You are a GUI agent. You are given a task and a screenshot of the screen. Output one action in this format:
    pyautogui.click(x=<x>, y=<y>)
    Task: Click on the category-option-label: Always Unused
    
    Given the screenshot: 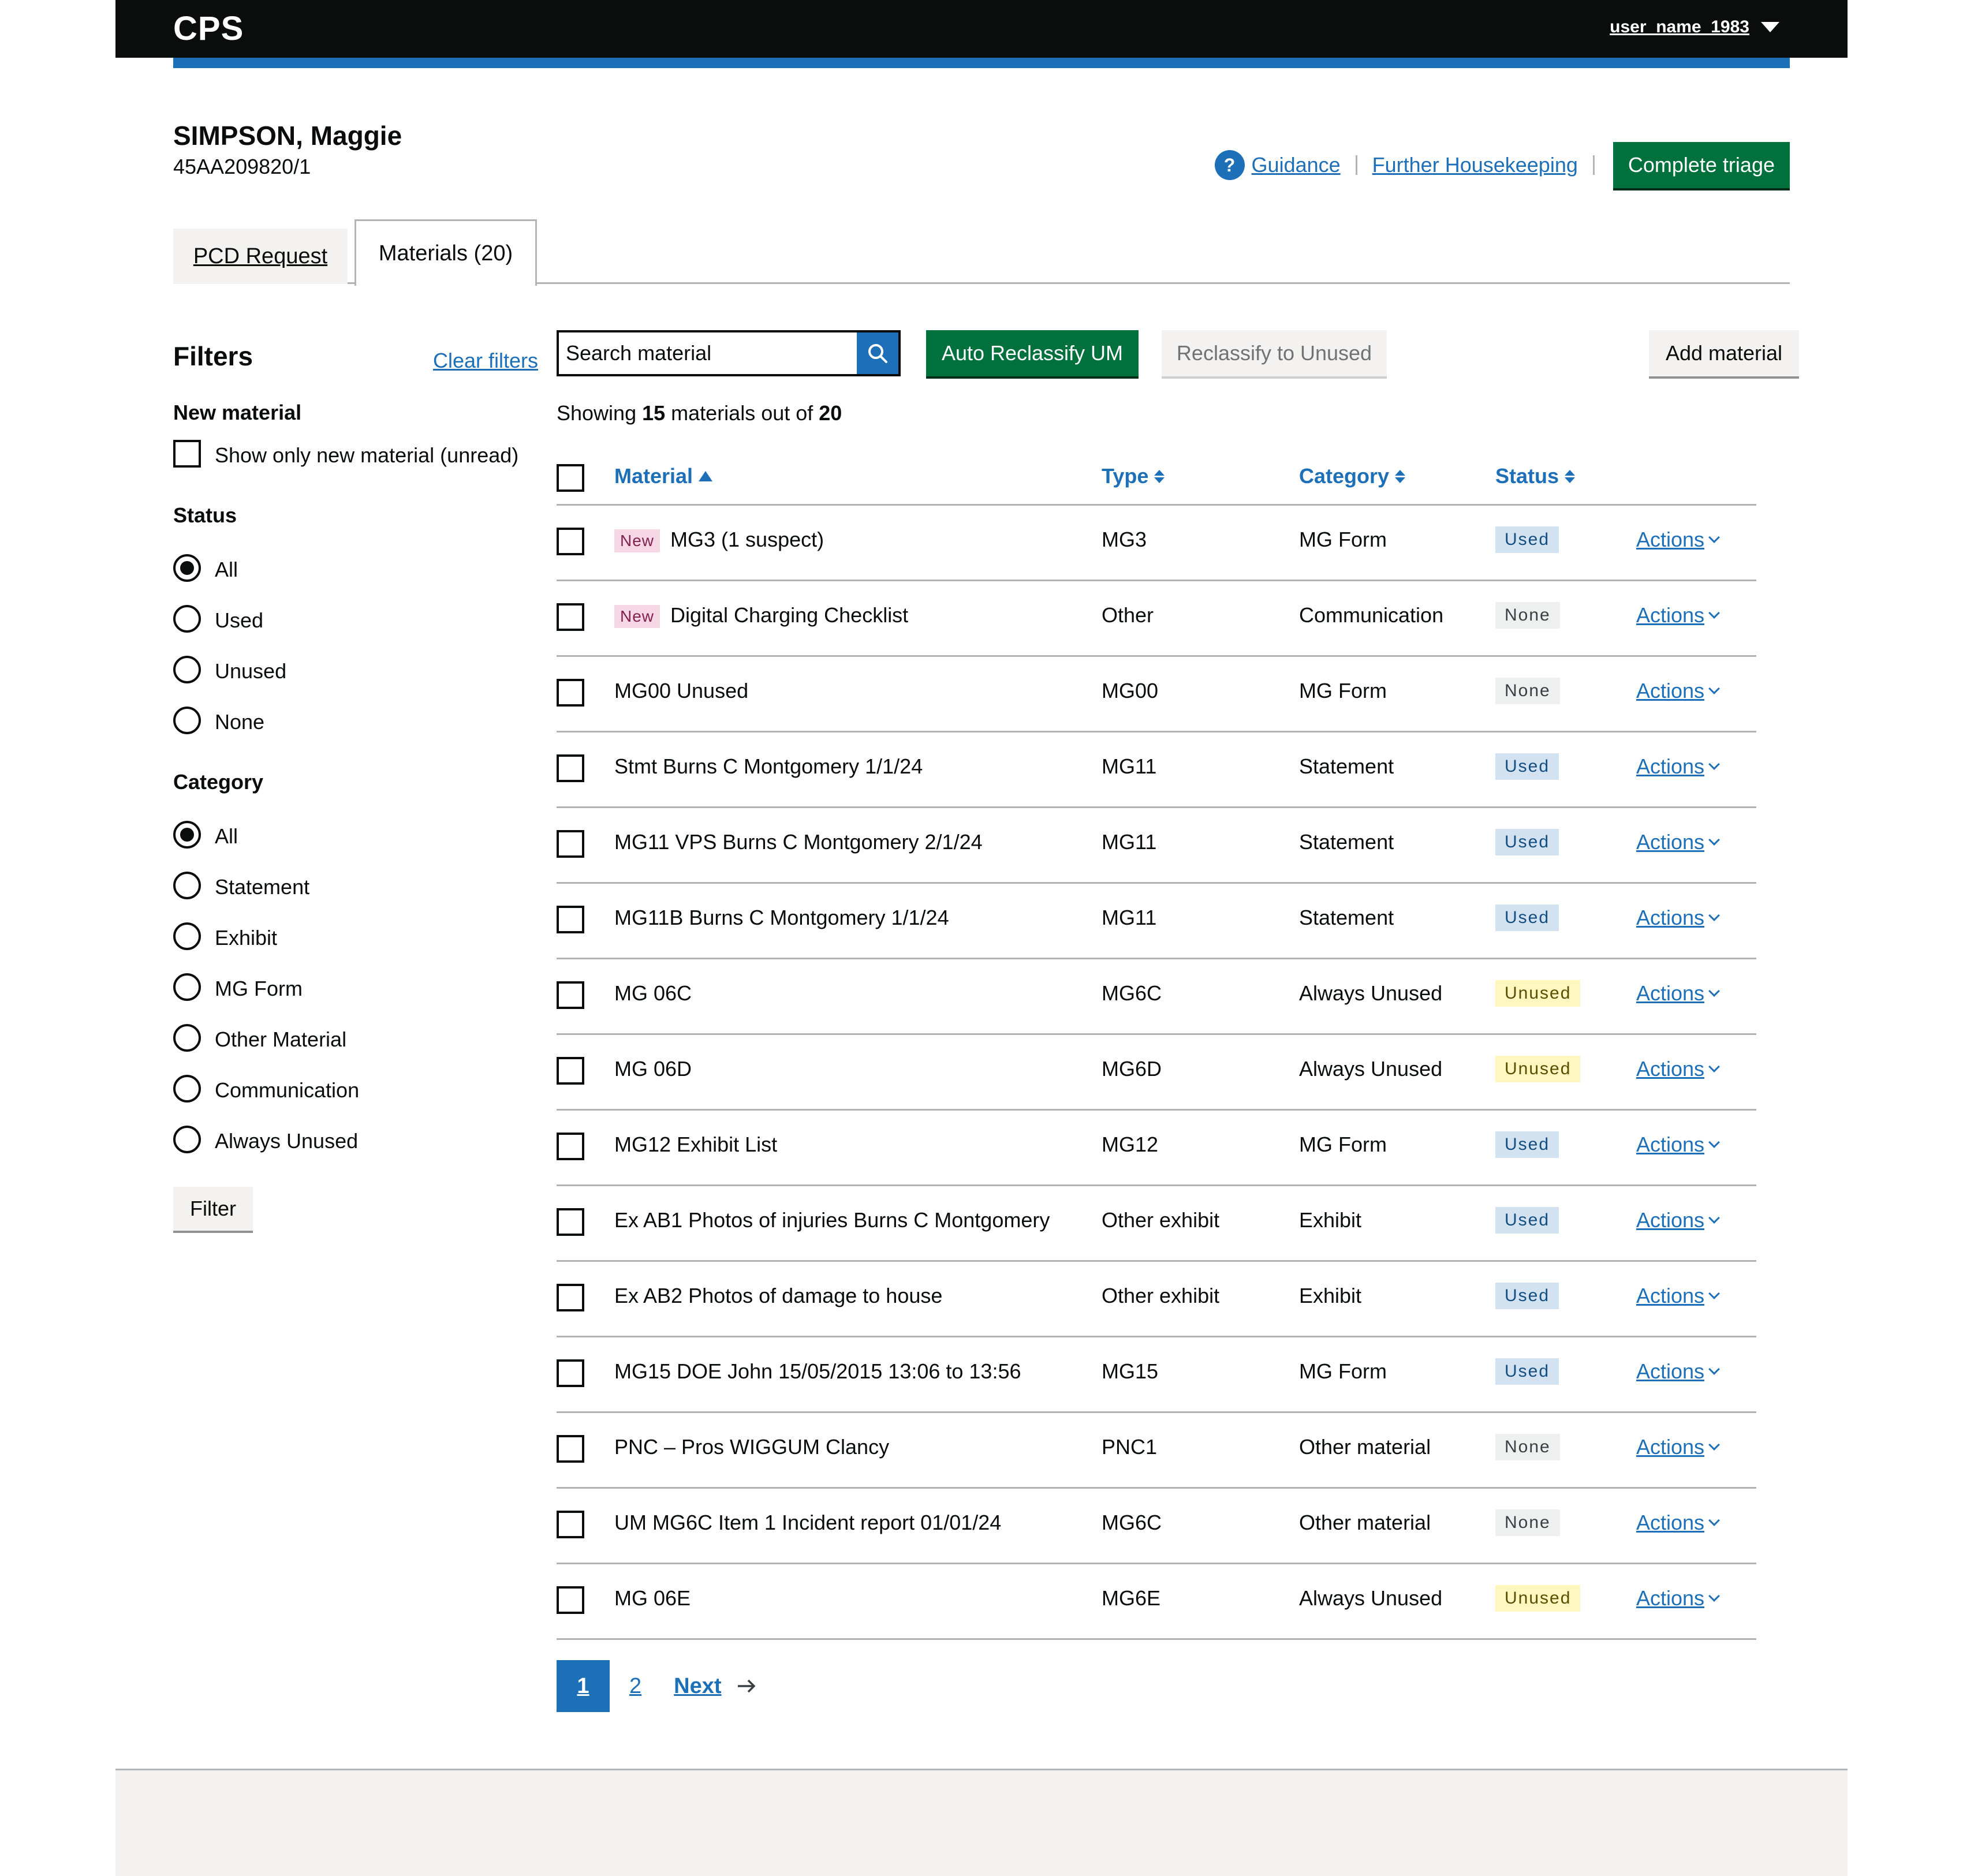 What is the action you would take?
    pyautogui.click(x=286, y=1141)
    